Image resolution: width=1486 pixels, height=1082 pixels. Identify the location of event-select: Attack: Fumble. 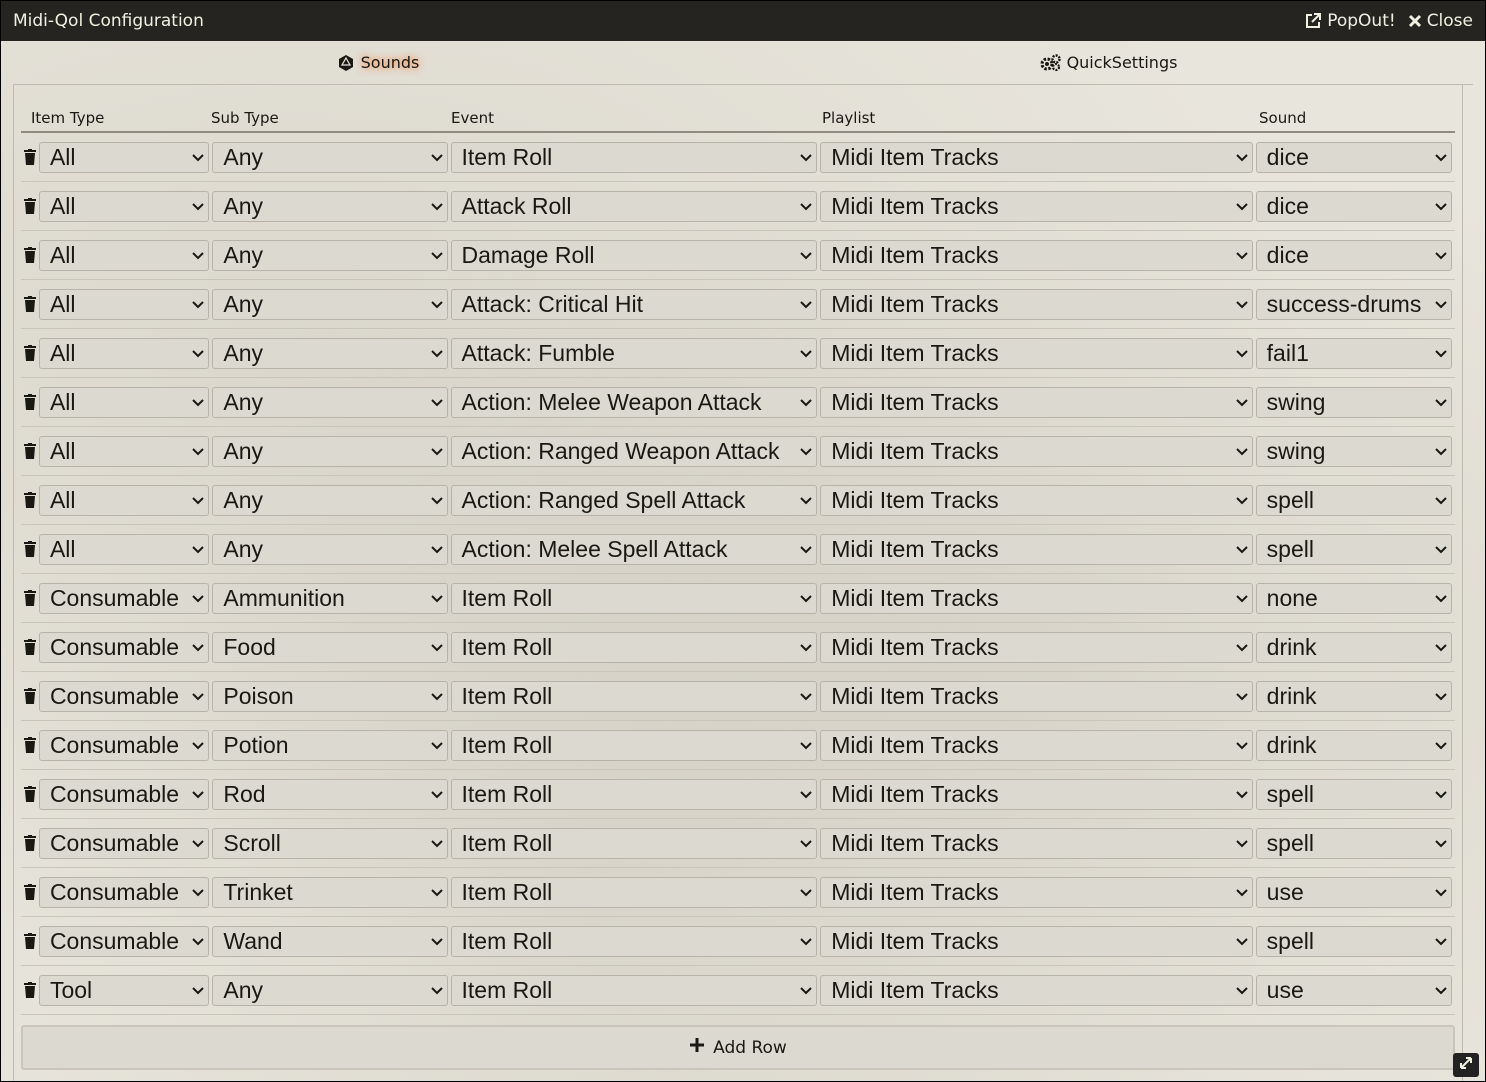
(634, 353).